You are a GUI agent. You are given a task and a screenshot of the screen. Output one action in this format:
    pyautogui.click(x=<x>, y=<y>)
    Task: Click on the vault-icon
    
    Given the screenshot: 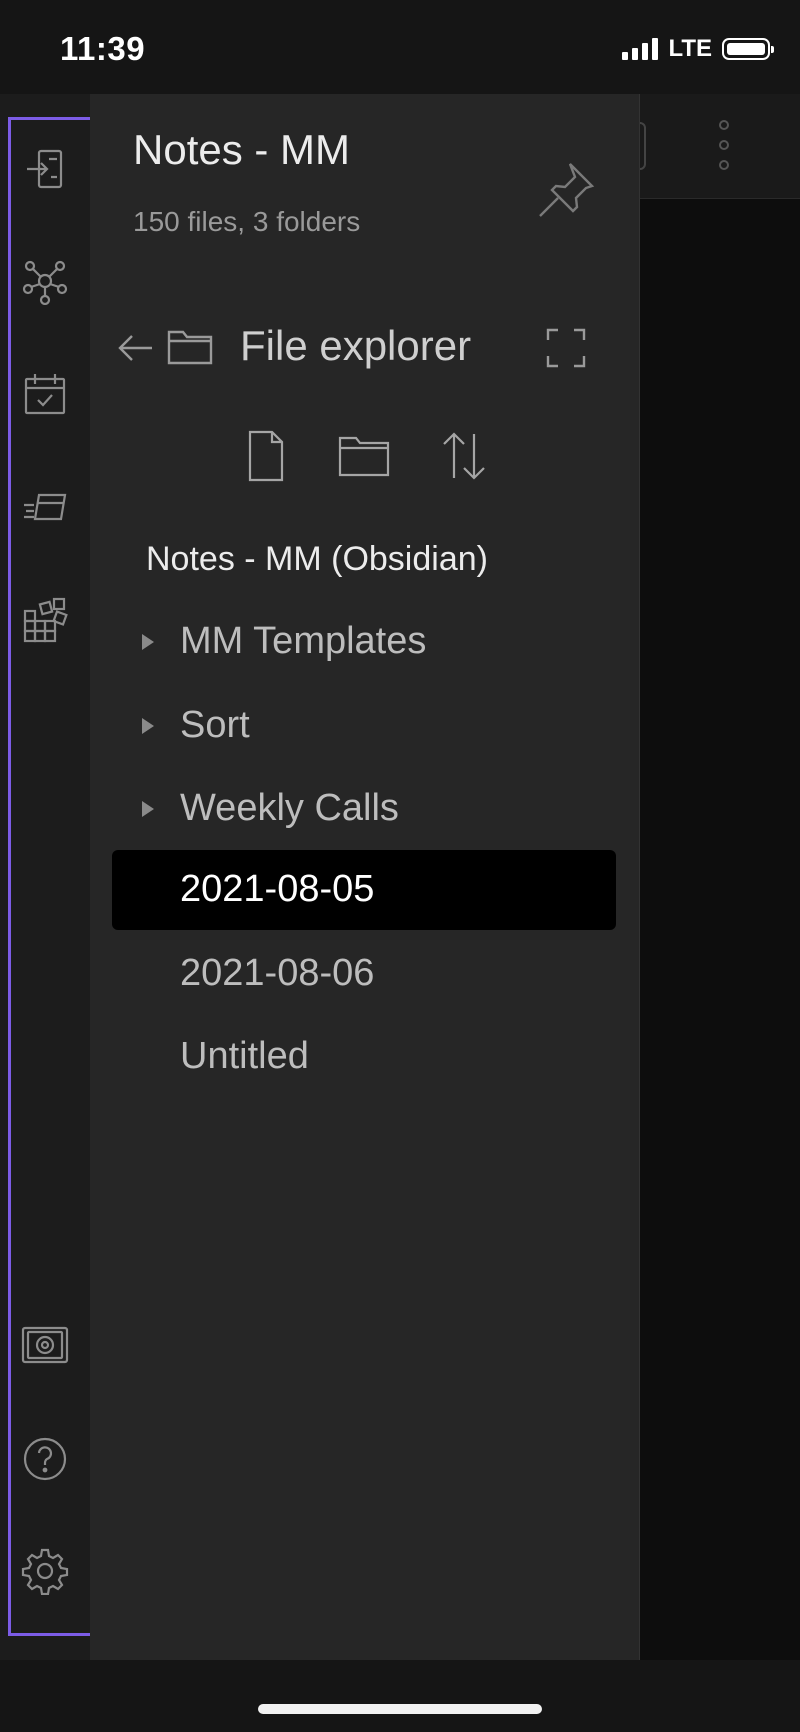 What is the action you would take?
    pyautogui.click(x=45, y=1345)
    